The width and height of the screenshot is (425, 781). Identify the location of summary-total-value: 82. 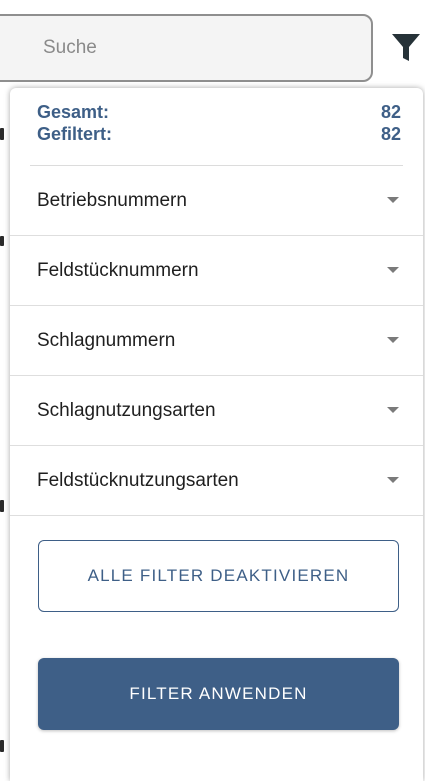
(390, 111).